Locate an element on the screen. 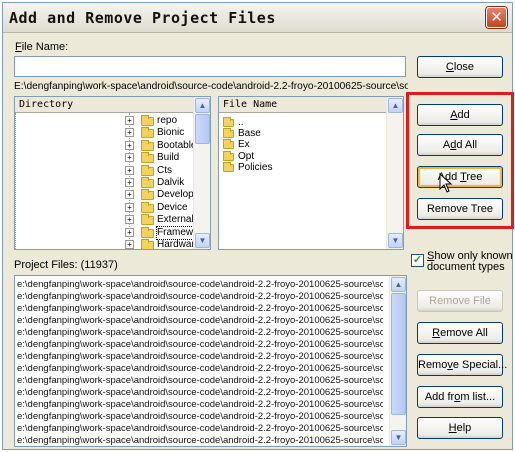 Image resolution: width=515 pixels, height=452 pixels. directory-item-label: Dalvik is located at coordinates (171, 182).